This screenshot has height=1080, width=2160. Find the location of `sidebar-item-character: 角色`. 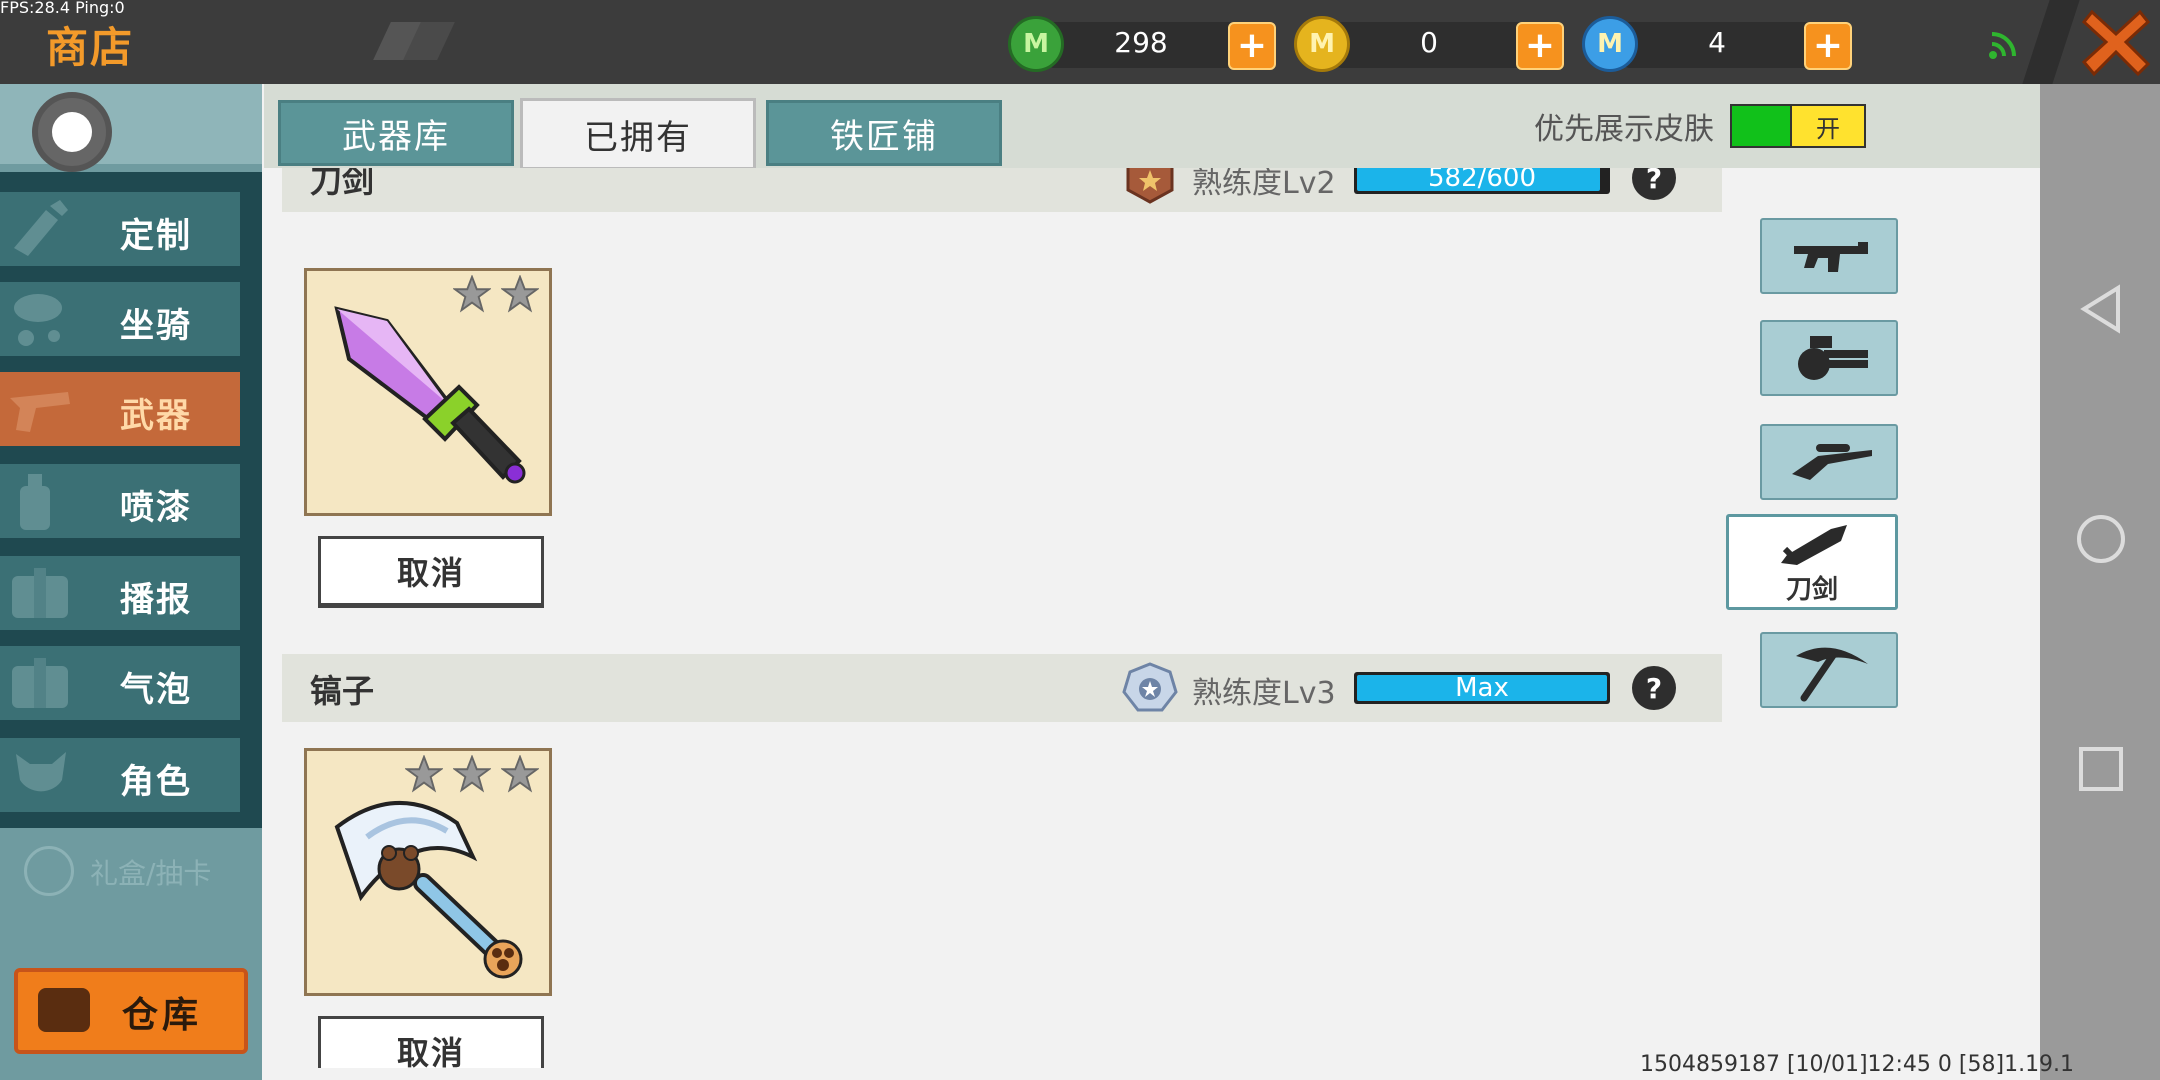

sidebar-item-character: 角色 is located at coordinates (120, 775).